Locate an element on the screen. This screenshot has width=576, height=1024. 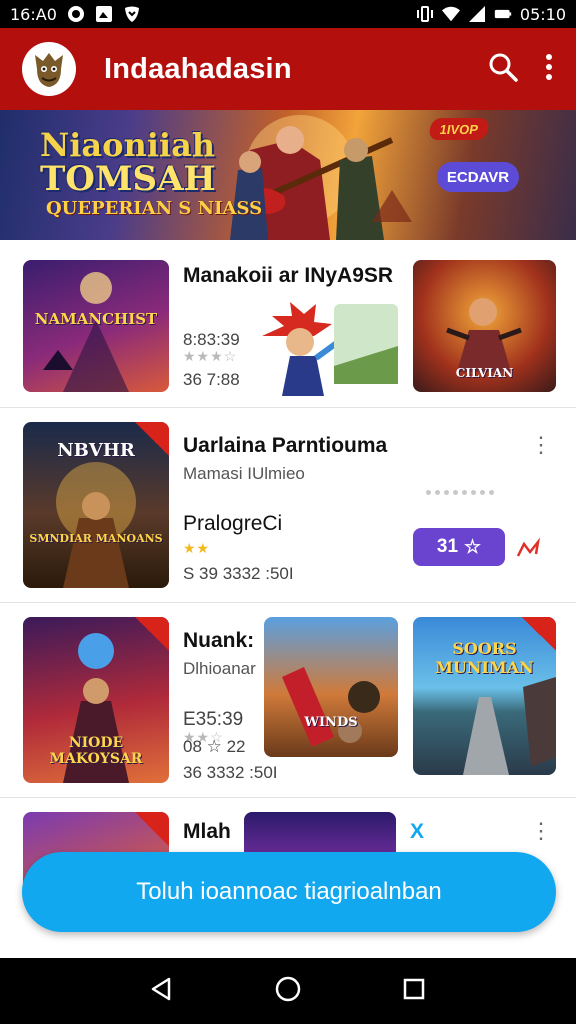
thumbnail-label: NIODE MAKOYSAR is located at coordinates (96, 751).